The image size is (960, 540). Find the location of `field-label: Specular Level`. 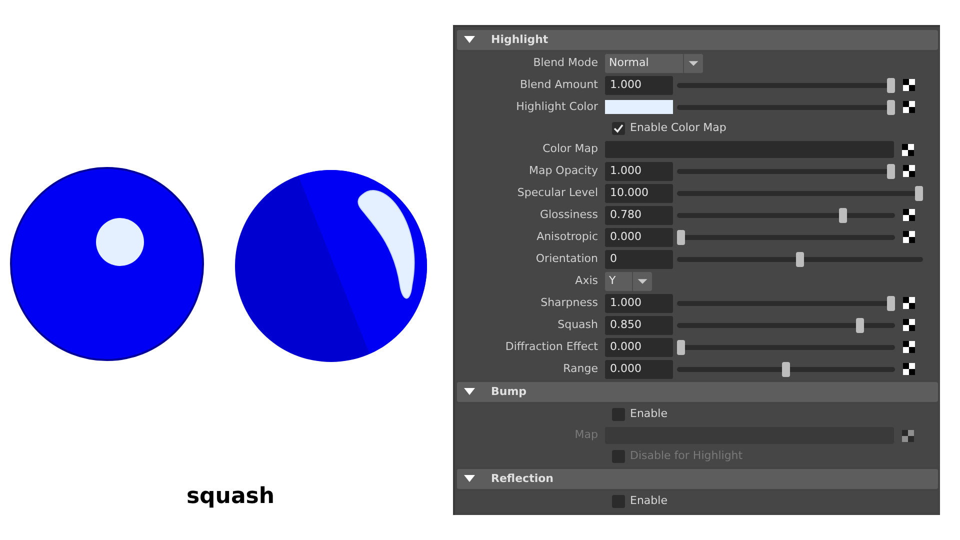

field-label: Specular Level is located at coordinates (557, 192).